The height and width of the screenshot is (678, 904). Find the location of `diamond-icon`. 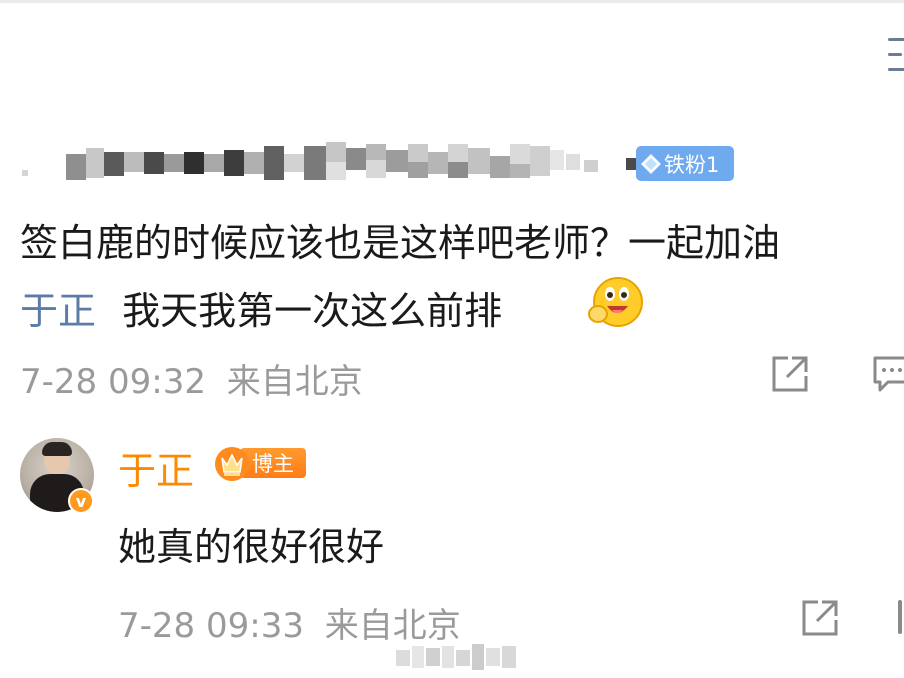

diamond-icon is located at coordinates (651, 163).